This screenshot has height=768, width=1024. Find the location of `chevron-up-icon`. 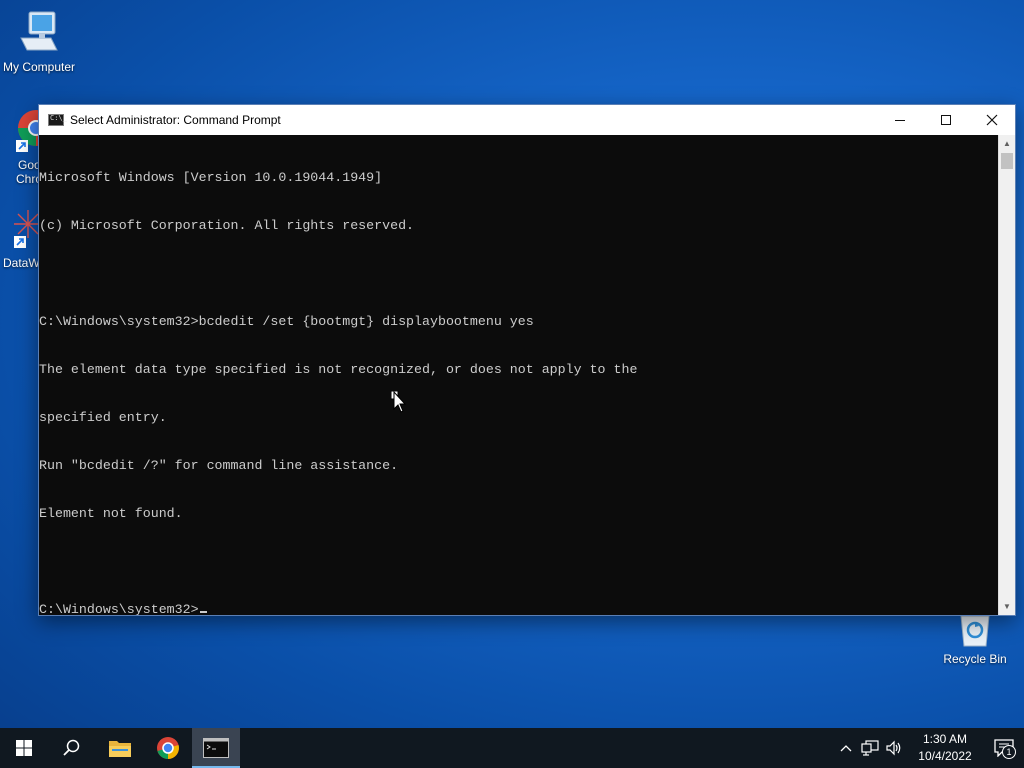

chevron-up-icon is located at coordinates (846, 748).